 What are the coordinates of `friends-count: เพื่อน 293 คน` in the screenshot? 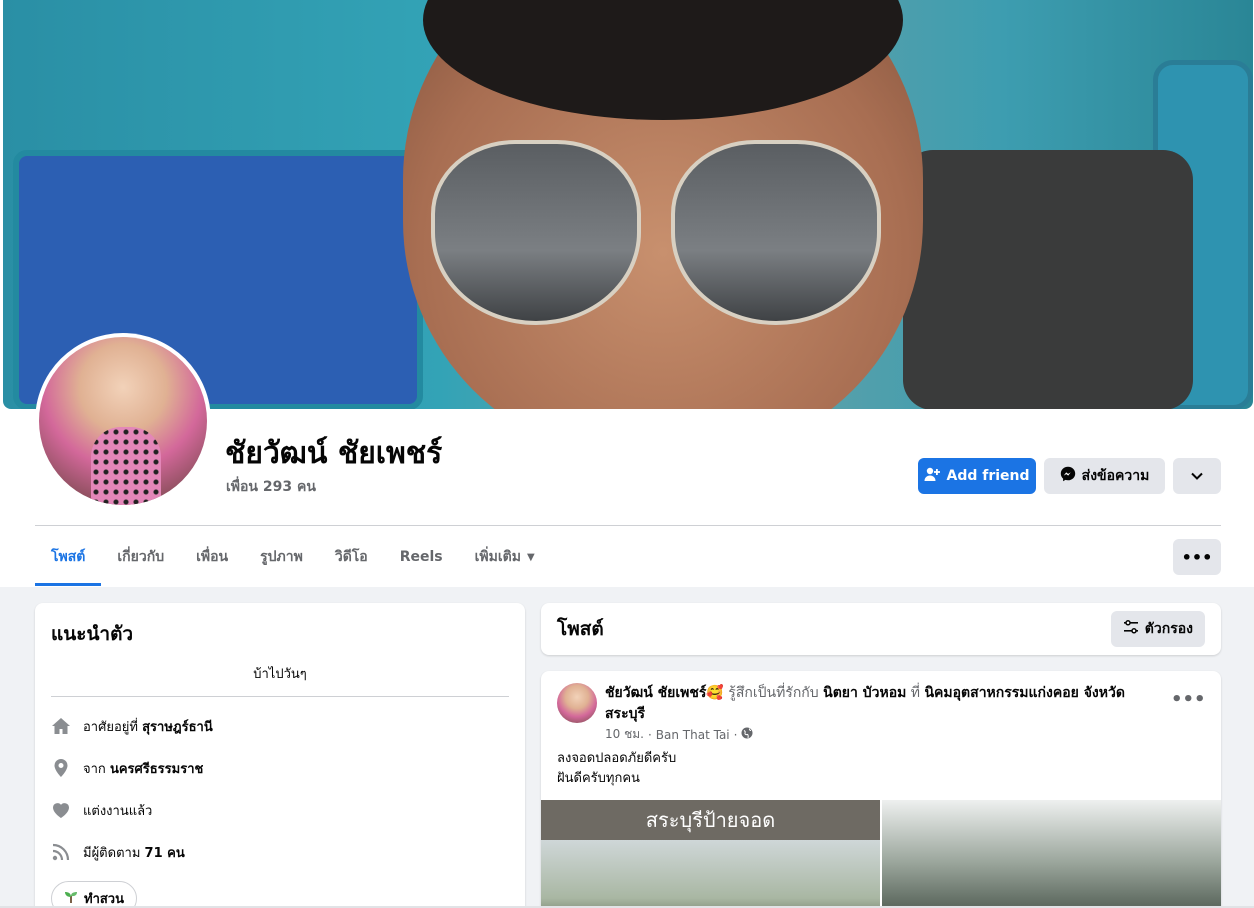 It's located at (271, 487).